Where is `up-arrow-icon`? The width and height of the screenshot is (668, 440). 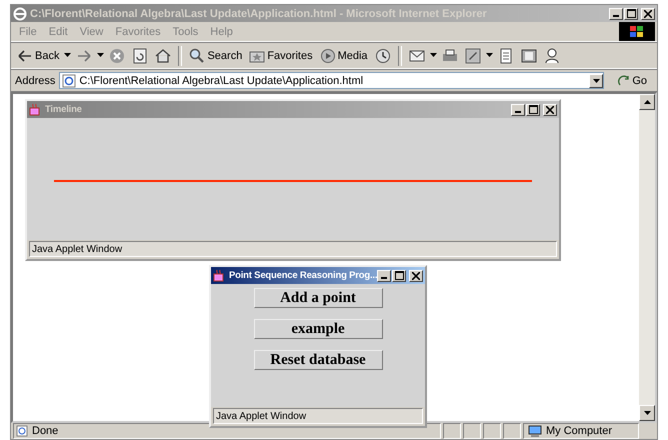 up-arrow-icon is located at coordinates (647, 102).